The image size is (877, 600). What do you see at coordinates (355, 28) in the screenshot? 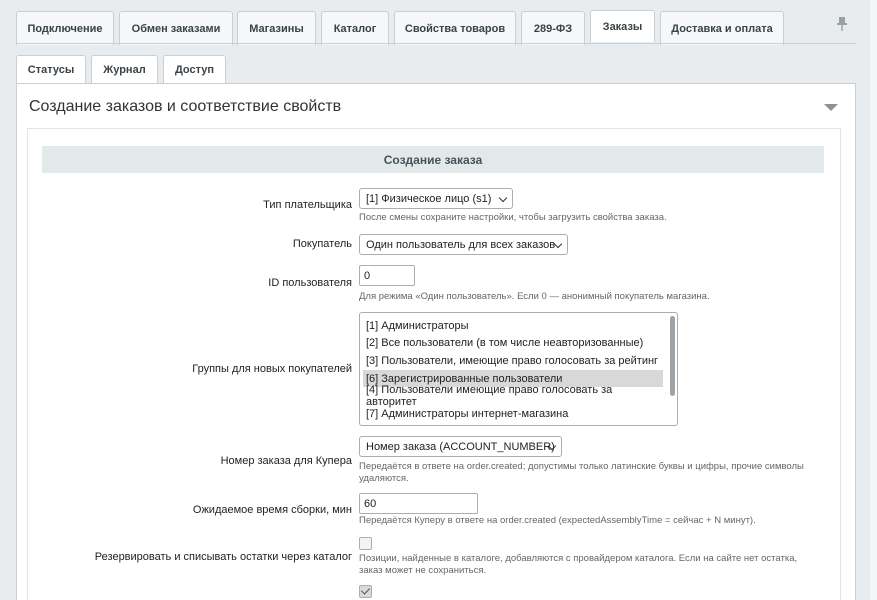
I see `tab-catalog: Каталог` at bounding box center [355, 28].